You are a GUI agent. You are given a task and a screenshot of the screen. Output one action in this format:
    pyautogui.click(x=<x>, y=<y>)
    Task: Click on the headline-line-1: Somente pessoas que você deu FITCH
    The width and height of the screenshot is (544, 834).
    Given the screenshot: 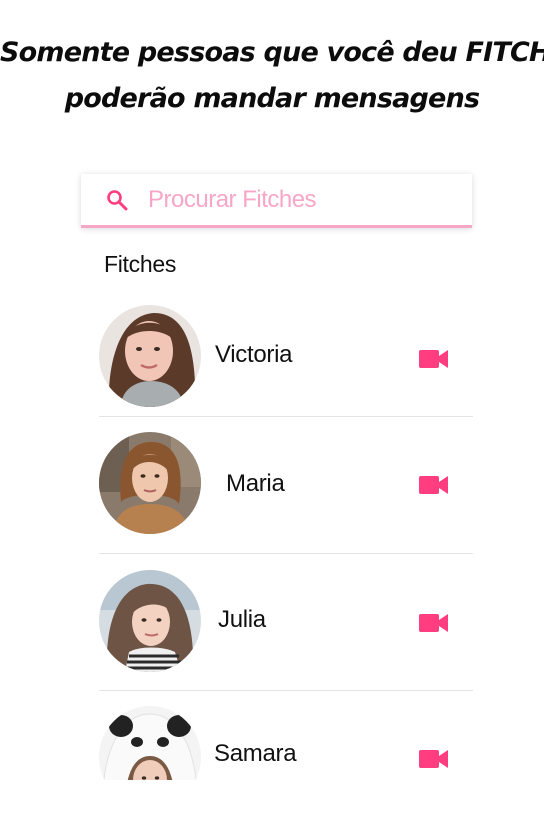 What is the action you would take?
    pyautogui.click(x=272, y=52)
    